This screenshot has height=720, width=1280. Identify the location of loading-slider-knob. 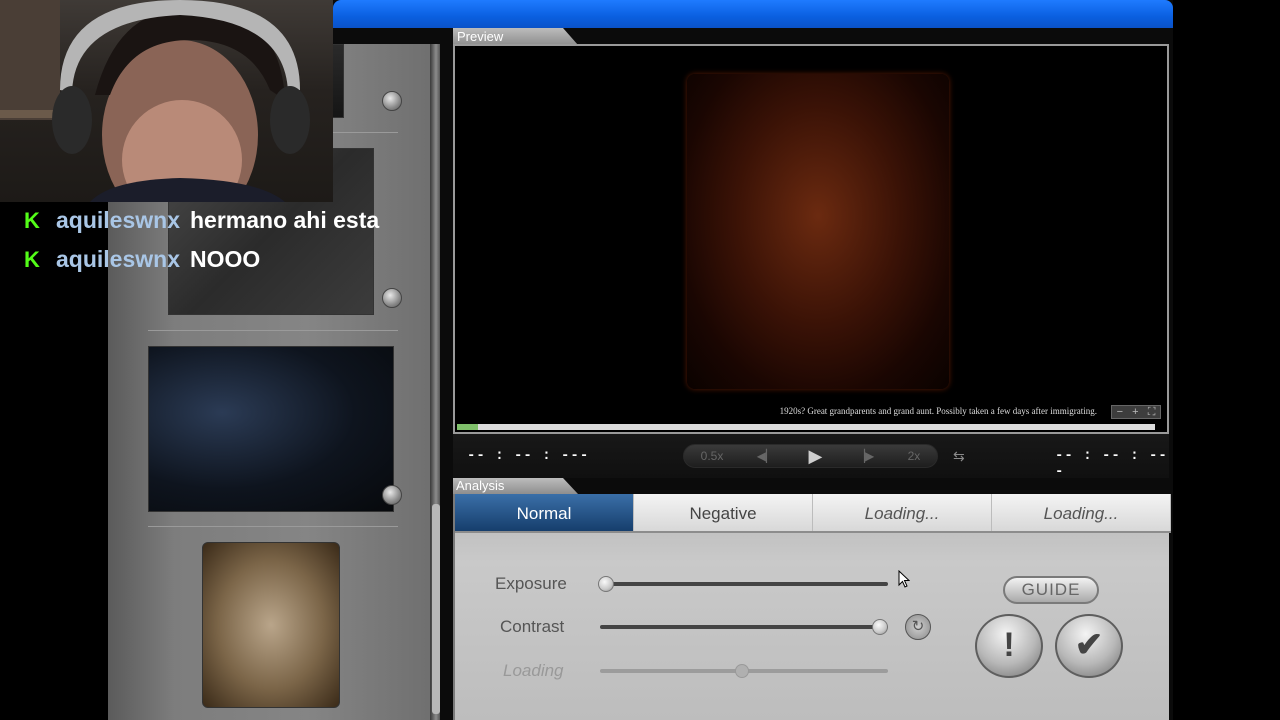
(742, 671).